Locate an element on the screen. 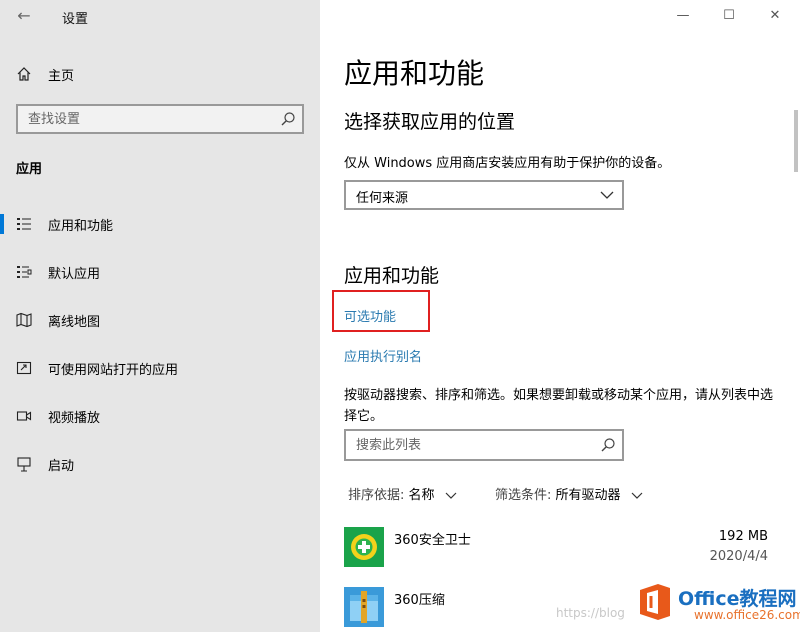 The width and height of the screenshot is (800, 632). app-name: 360安全卫士 is located at coordinates (432, 540).